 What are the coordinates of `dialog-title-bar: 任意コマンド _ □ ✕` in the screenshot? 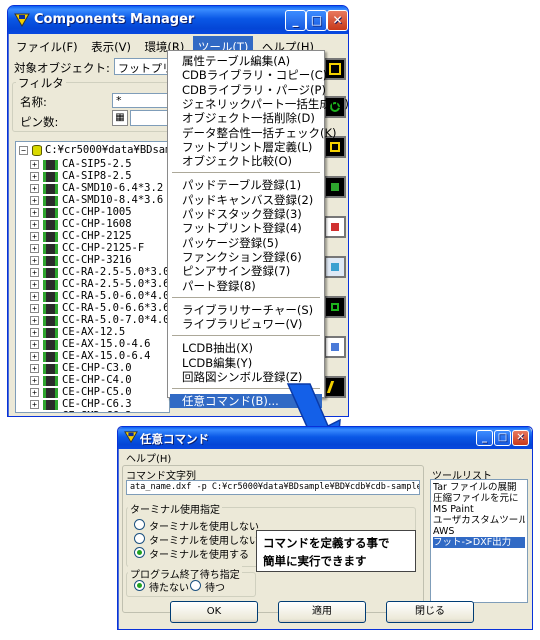 It's located at (325, 438).